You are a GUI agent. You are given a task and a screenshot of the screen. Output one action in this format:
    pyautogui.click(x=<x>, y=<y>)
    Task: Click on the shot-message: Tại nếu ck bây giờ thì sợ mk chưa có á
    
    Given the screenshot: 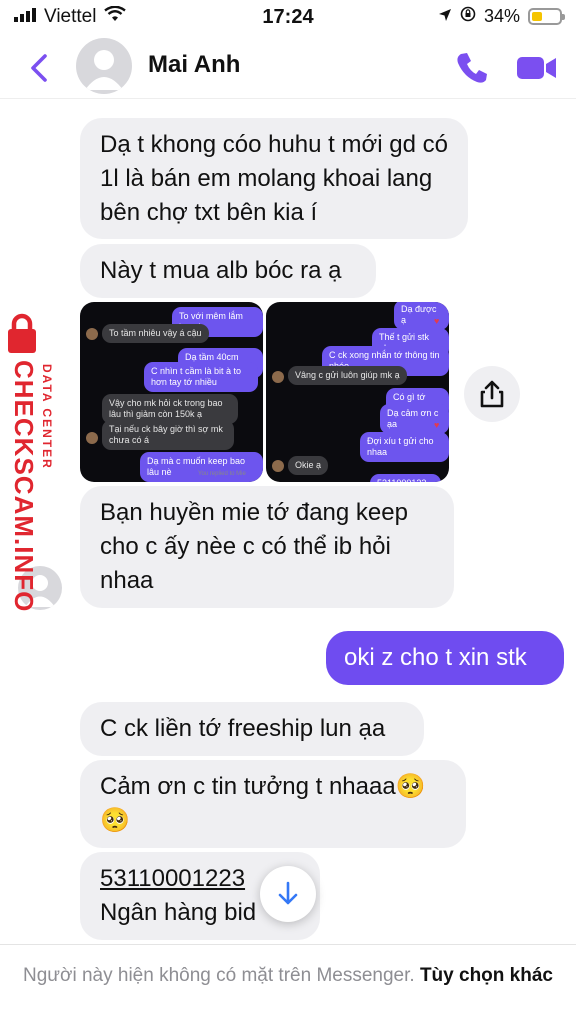 What is the action you would take?
    pyautogui.click(x=168, y=435)
    